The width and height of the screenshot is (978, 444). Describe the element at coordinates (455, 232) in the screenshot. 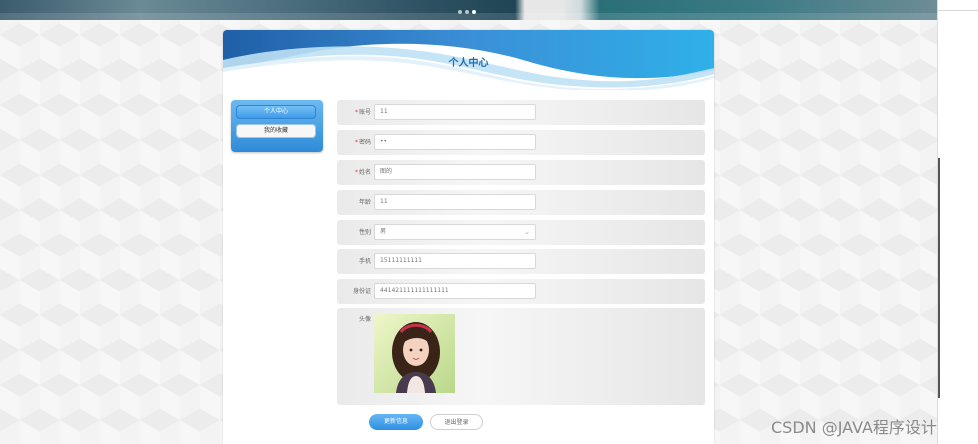

I see `gender-select: 男 ⌄` at that location.